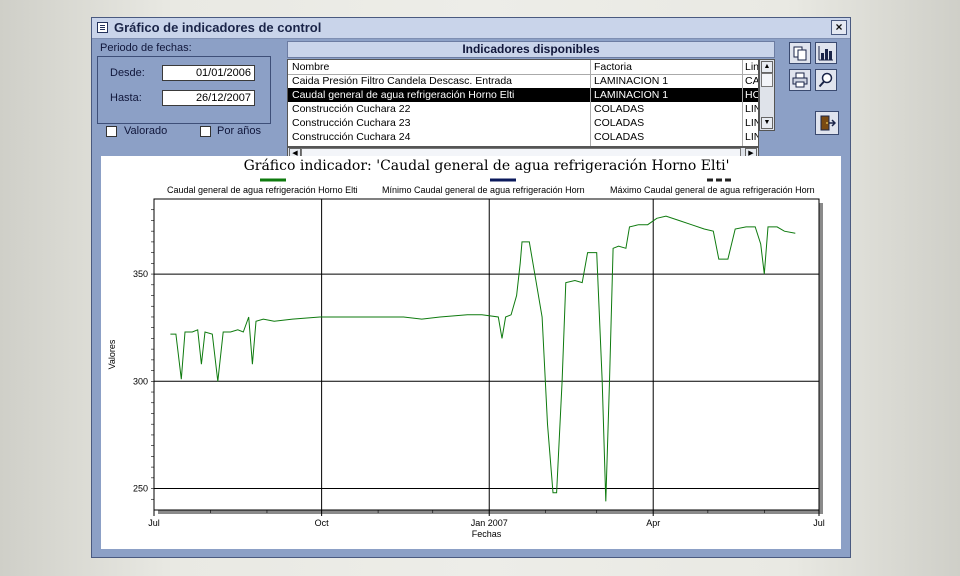 The height and width of the screenshot is (576, 960). Describe the element at coordinates (208, 98) in the screenshot. I see `to-date-input: 26/12/2007` at that location.